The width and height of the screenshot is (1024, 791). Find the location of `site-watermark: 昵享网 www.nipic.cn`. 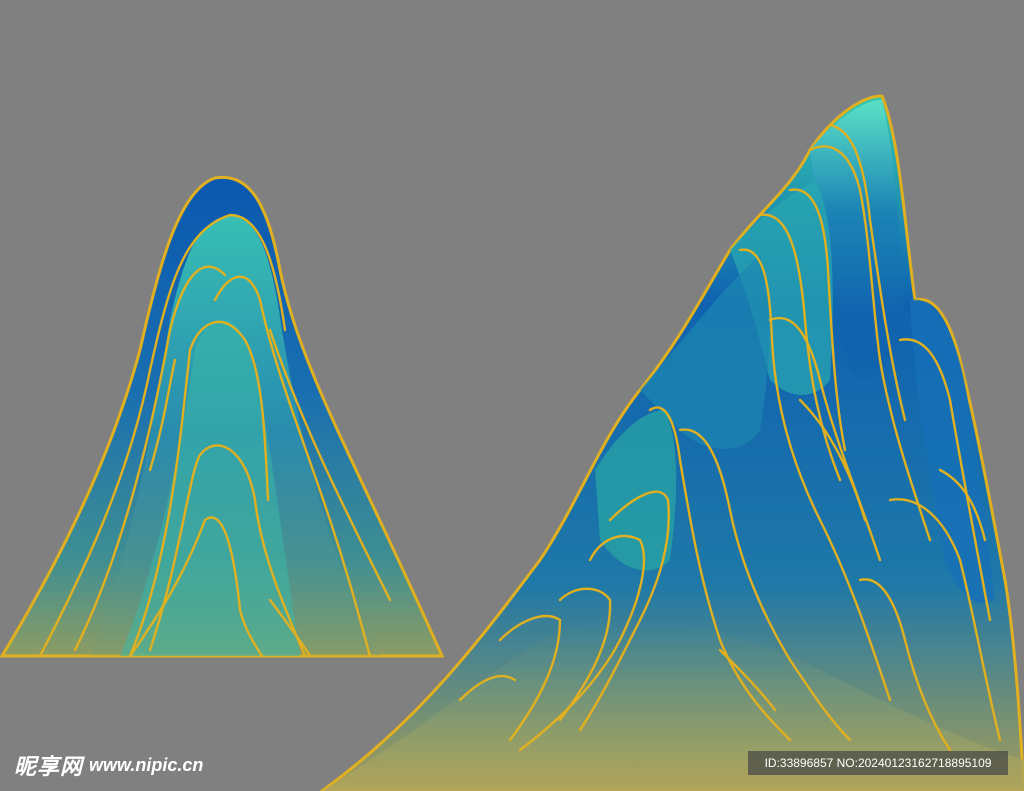

site-watermark: 昵享网 www.nipic.cn is located at coordinates (108, 765).